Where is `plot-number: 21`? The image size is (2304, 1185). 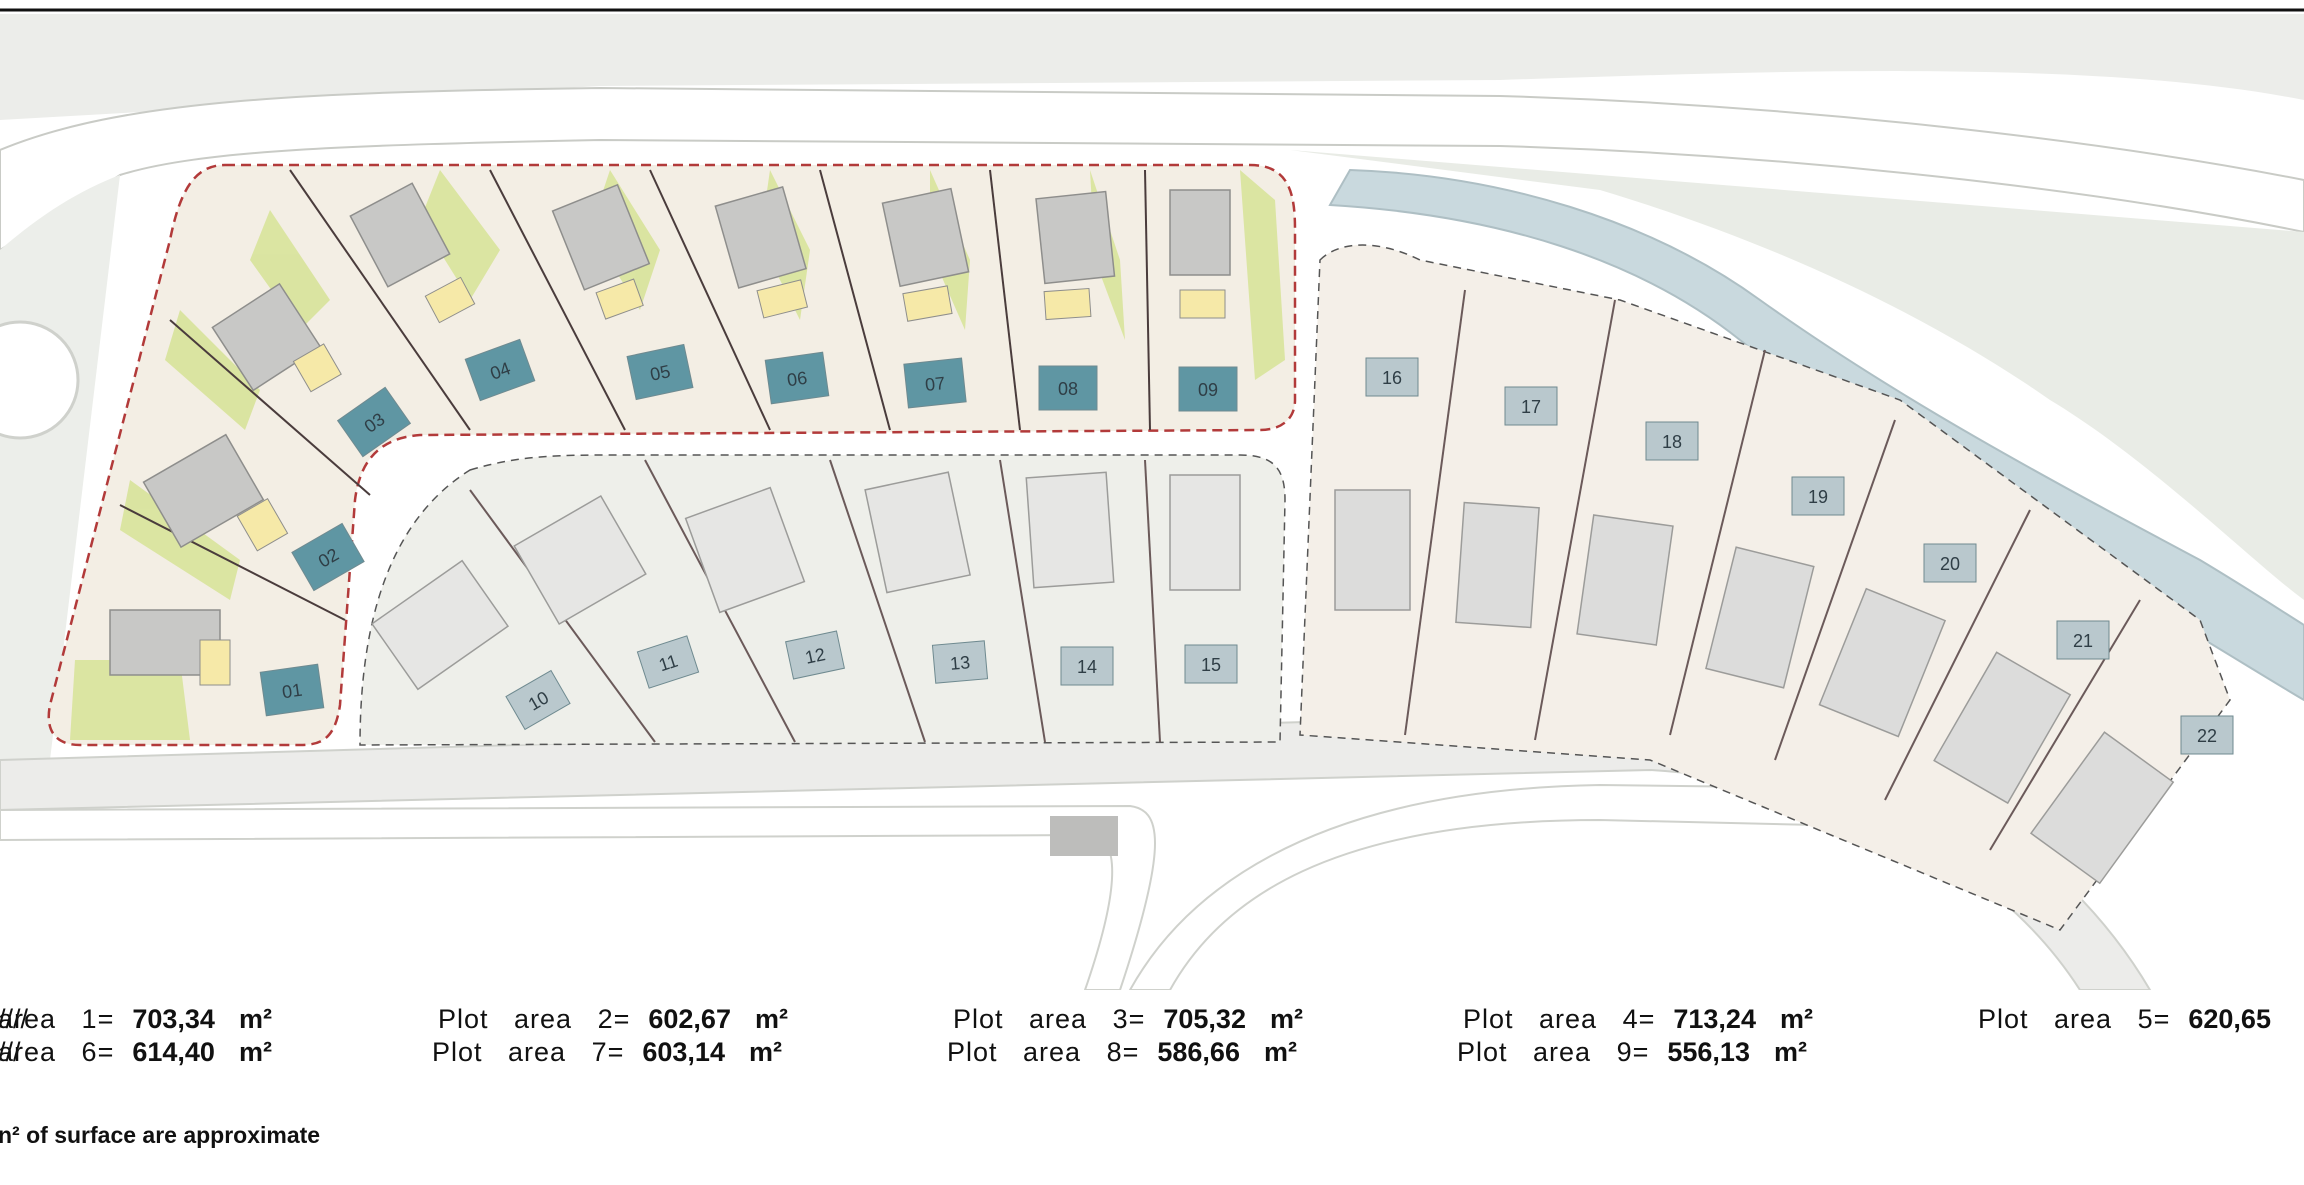
plot-number: 21 is located at coordinates (2083, 641).